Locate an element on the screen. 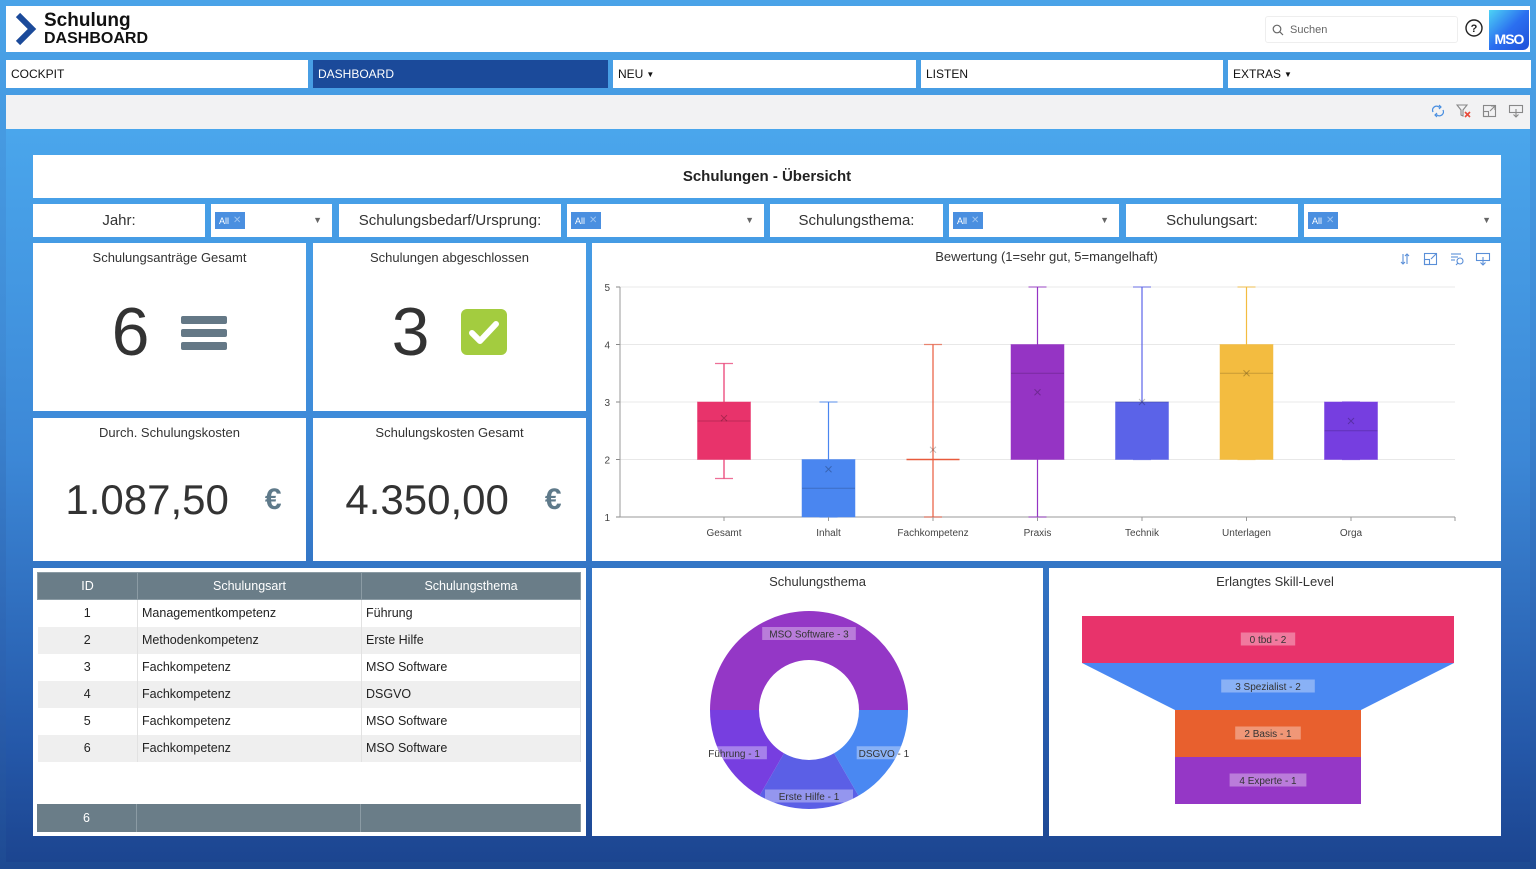 Image resolution: width=1536 pixels, height=869 pixels. kpi-value: 6 is located at coordinates (130, 332).